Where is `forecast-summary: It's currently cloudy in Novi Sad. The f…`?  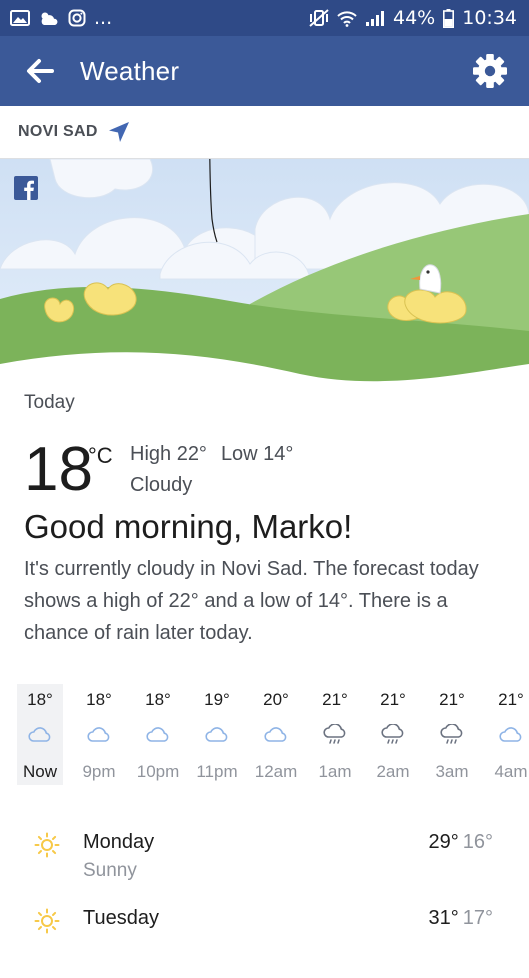
forecast-summary: It's currently cloudy in Novi Sad. The f… is located at coordinates (251, 601).